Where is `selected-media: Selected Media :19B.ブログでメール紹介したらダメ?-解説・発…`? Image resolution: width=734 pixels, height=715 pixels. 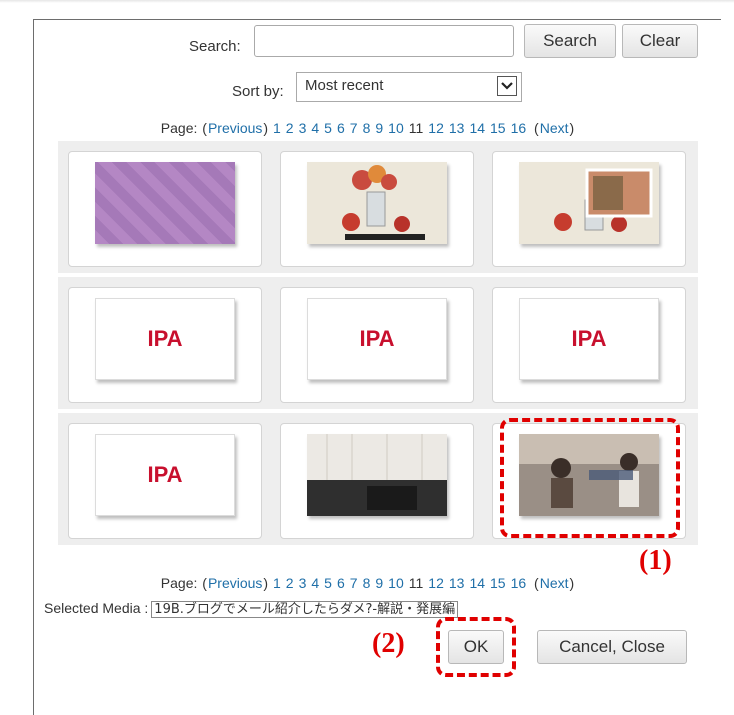
selected-media: Selected Media :19B.ブログでメール紹介したらダメ?-解説・発… is located at coordinates (251, 608).